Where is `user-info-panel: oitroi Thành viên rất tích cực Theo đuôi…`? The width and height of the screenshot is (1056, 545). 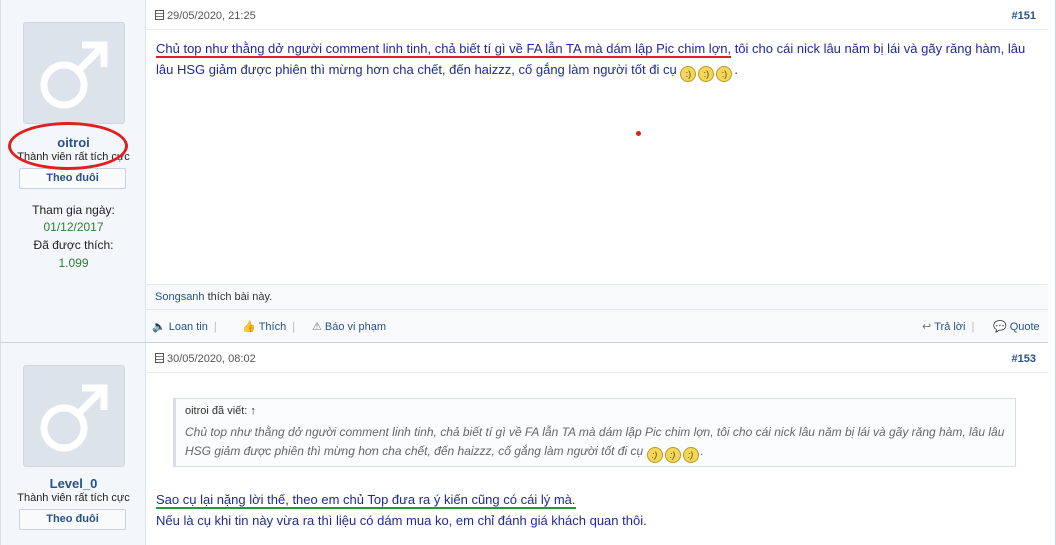 user-info-panel: oitroi Thành viên rất tích cực Theo đuôi… is located at coordinates (73, 171).